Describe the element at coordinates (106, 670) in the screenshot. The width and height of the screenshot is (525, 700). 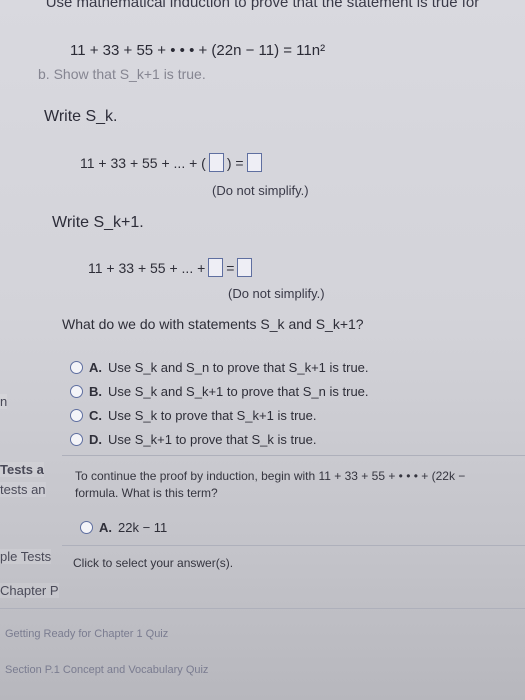
I see `quiz-link-section-p1: Section P.1 Concept and Vocabulary Quiz` at that location.